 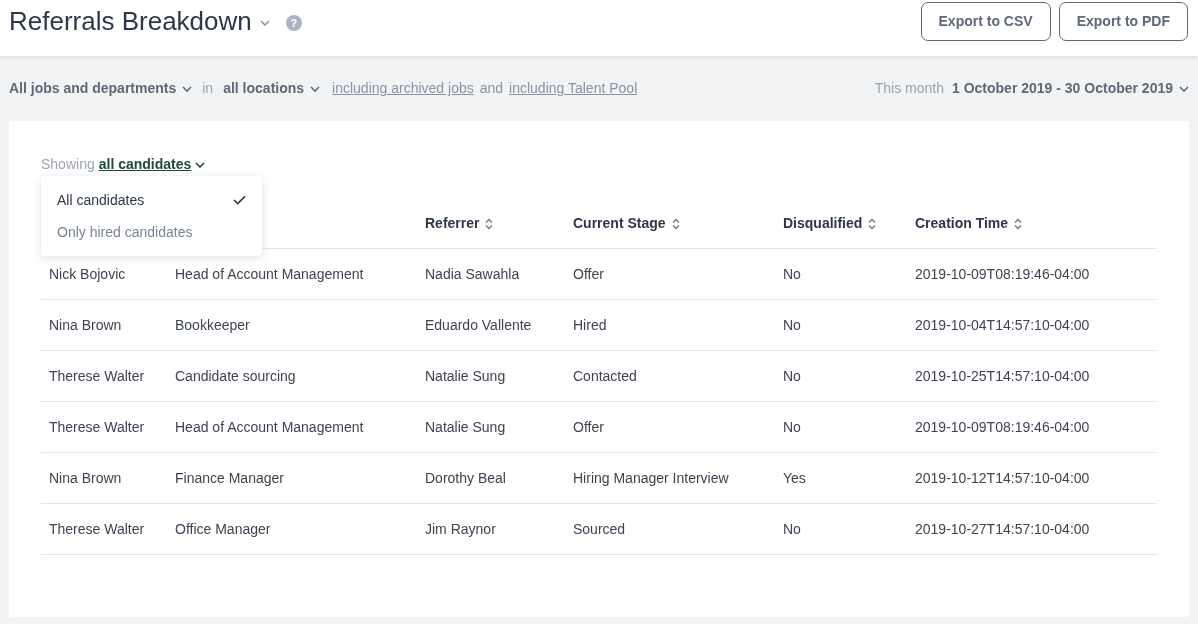 What do you see at coordinates (460, 528) in the screenshot?
I see `table-cell: Jim Raynor` at bounding box center [460, 528].